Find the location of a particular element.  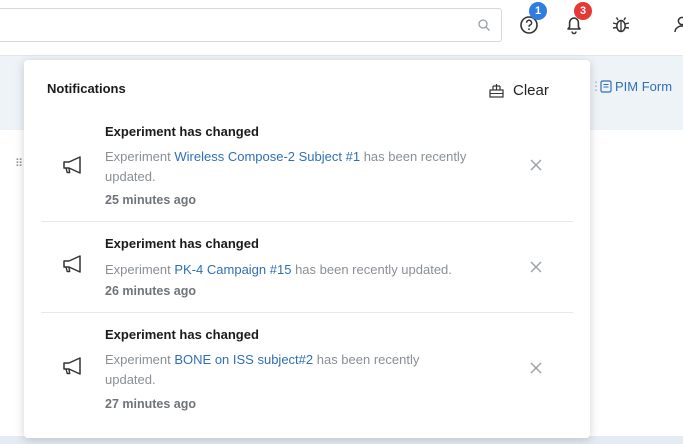

drag-handle-icon: ⠿ is located at coordinates (19, 163).